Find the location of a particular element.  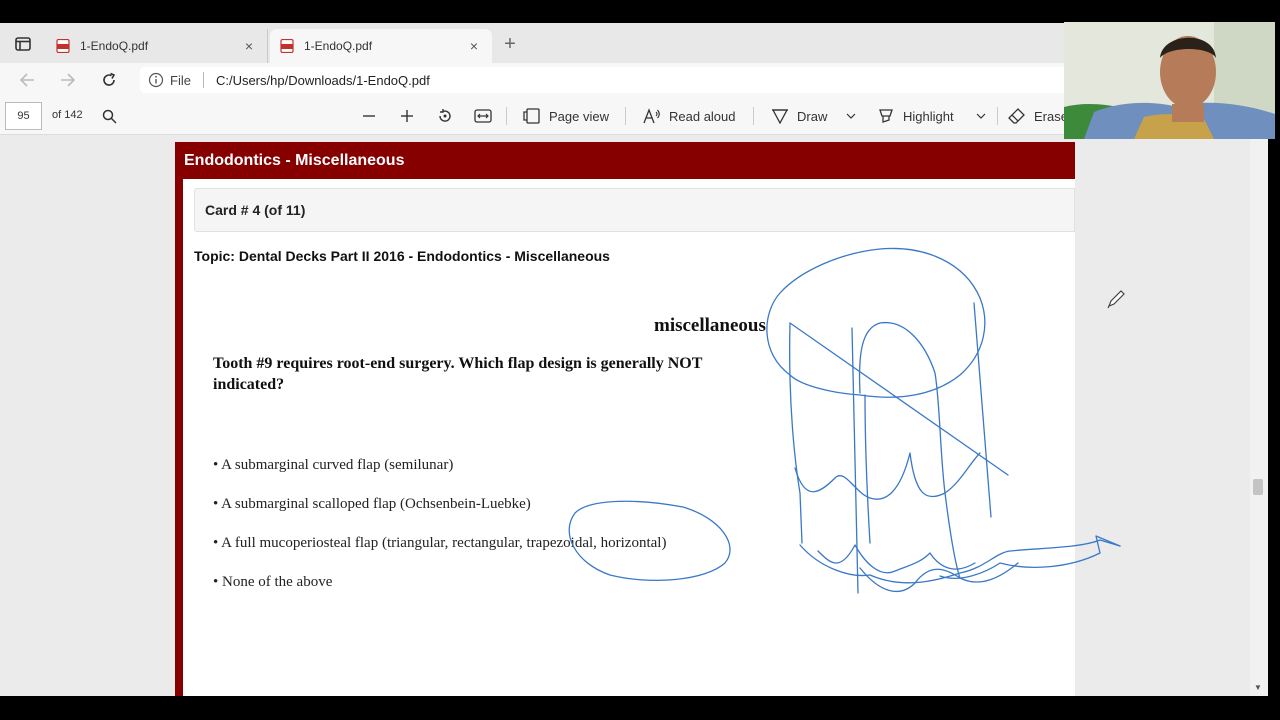

section-title: Endodontics - Miscellaneous is located at coordinates (294, 160).